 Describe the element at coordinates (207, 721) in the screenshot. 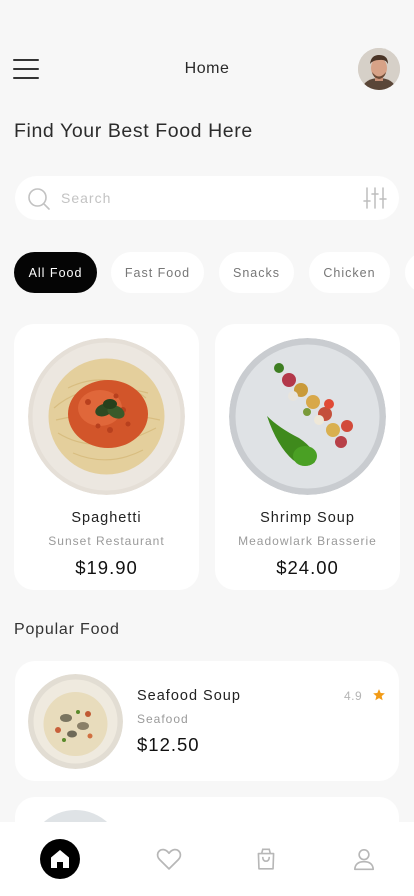

I see `popular-food-item: Seafood Soup Seafood $12.50 4.9` at that location.